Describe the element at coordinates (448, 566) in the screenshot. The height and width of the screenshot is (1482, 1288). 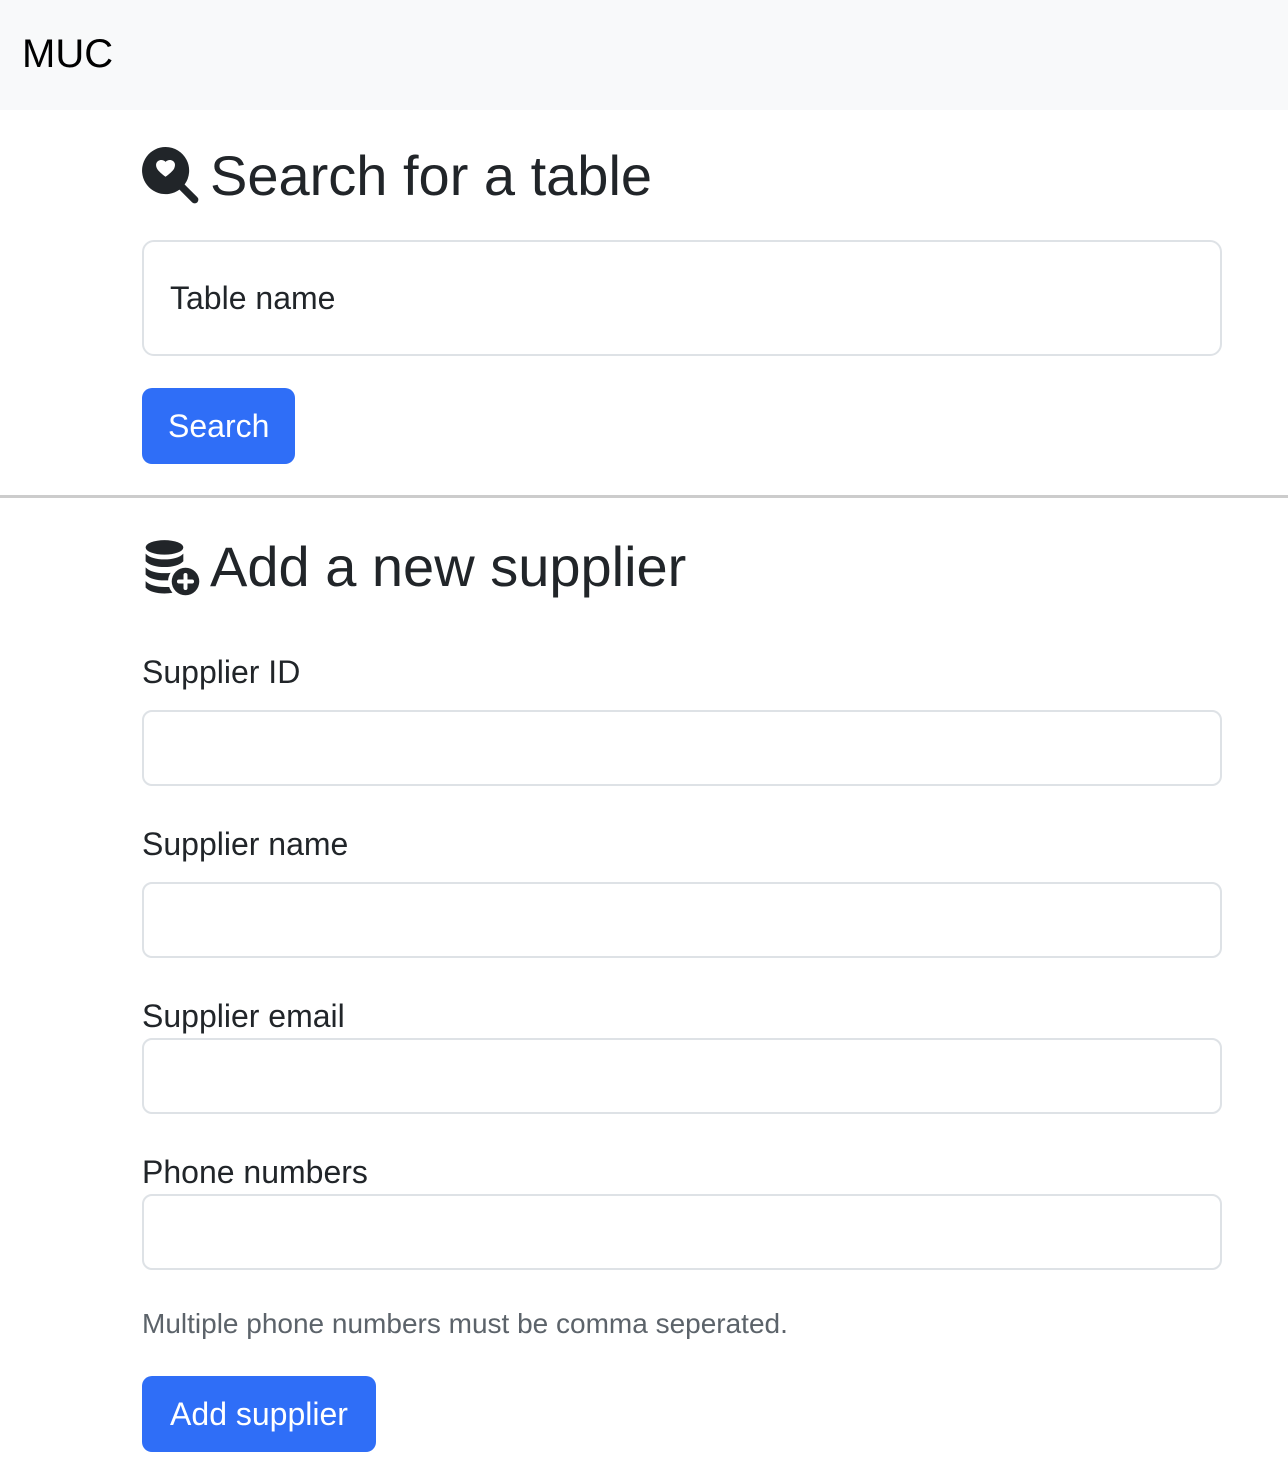
I see `supplier-title: Add a new supplier` at that location.